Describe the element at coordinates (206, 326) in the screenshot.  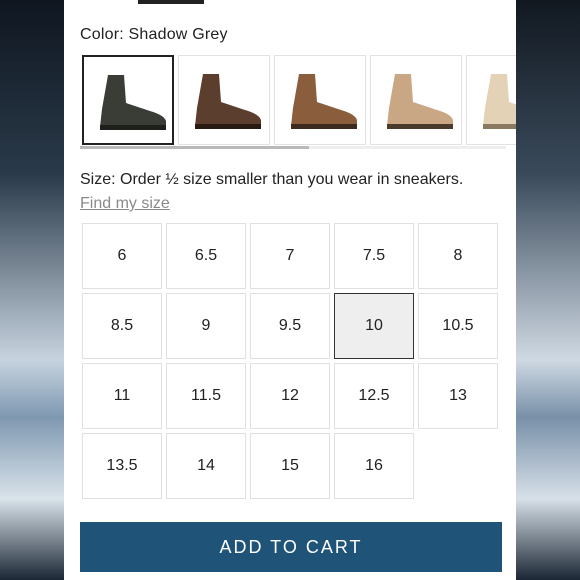
I see `size-option: 9` at that location.